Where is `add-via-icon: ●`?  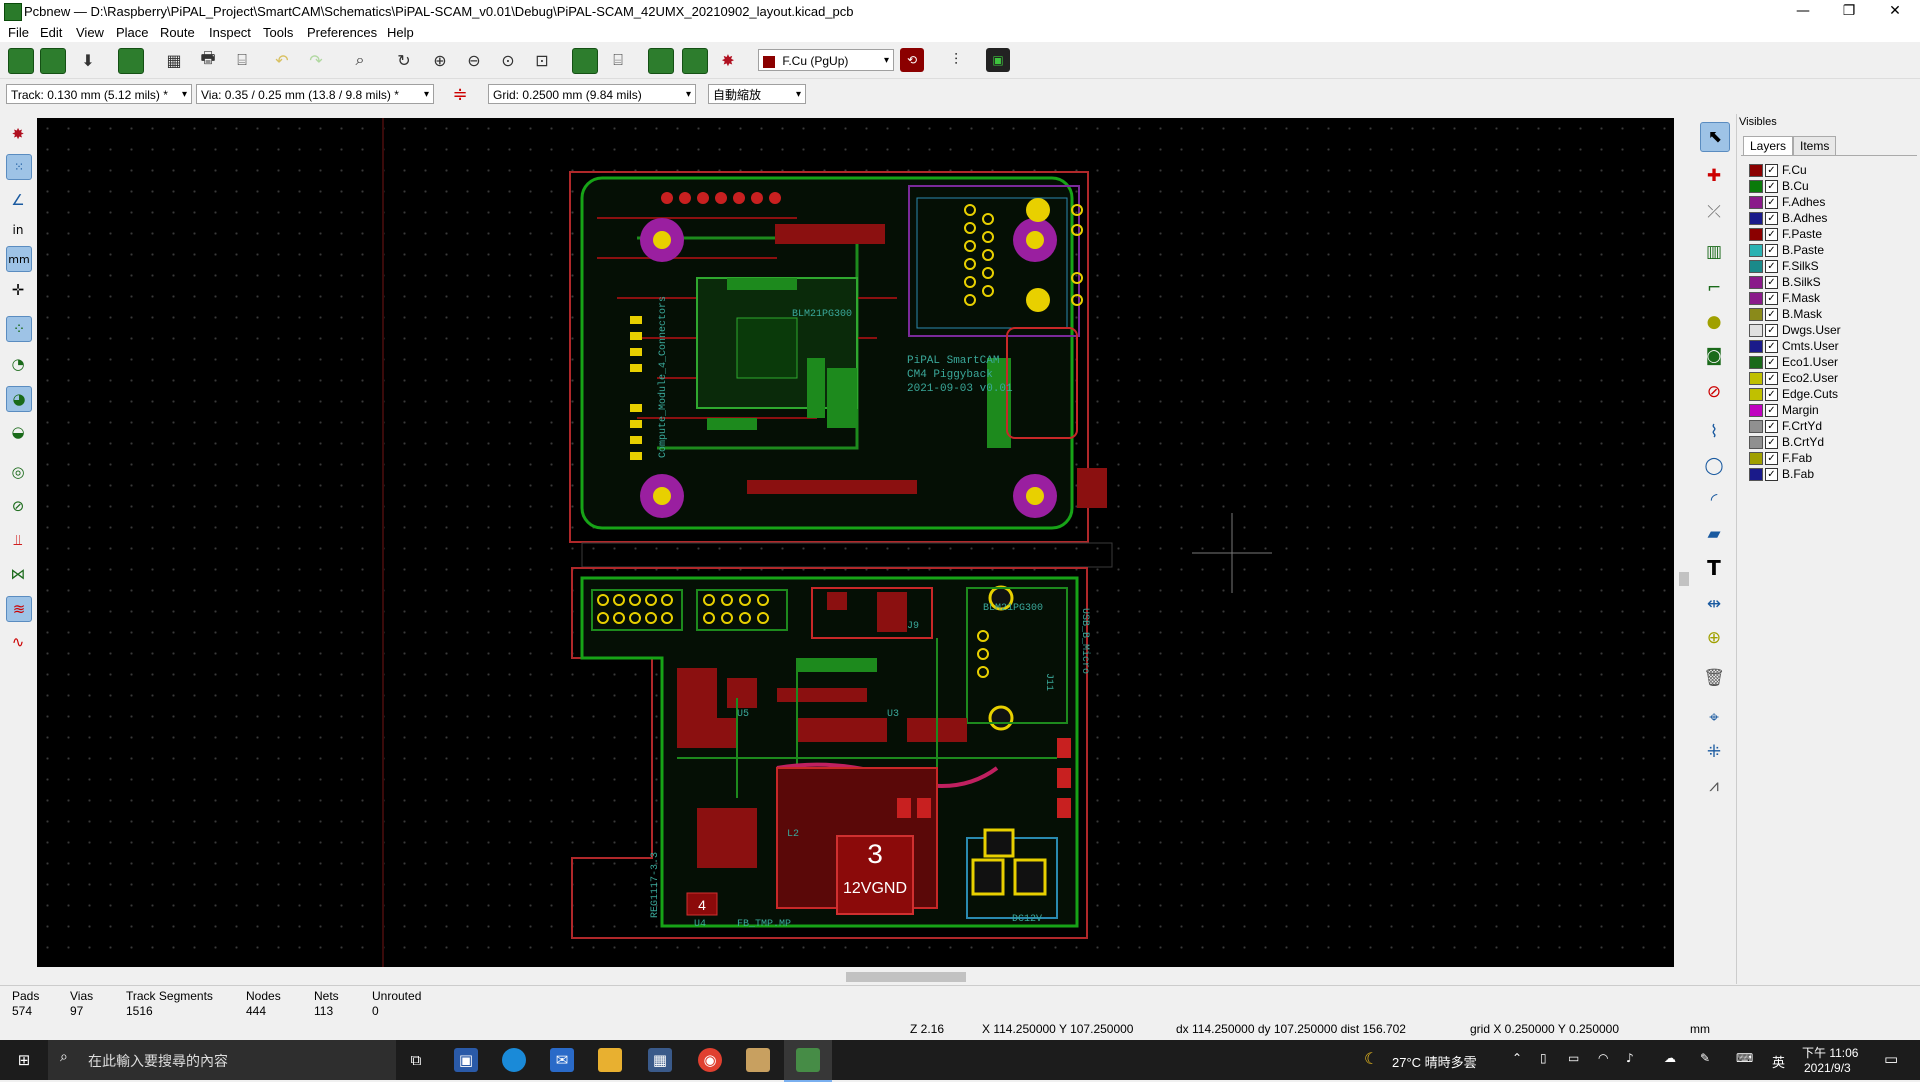 add-via-icon: ● is located at coordinates (1714, 322).